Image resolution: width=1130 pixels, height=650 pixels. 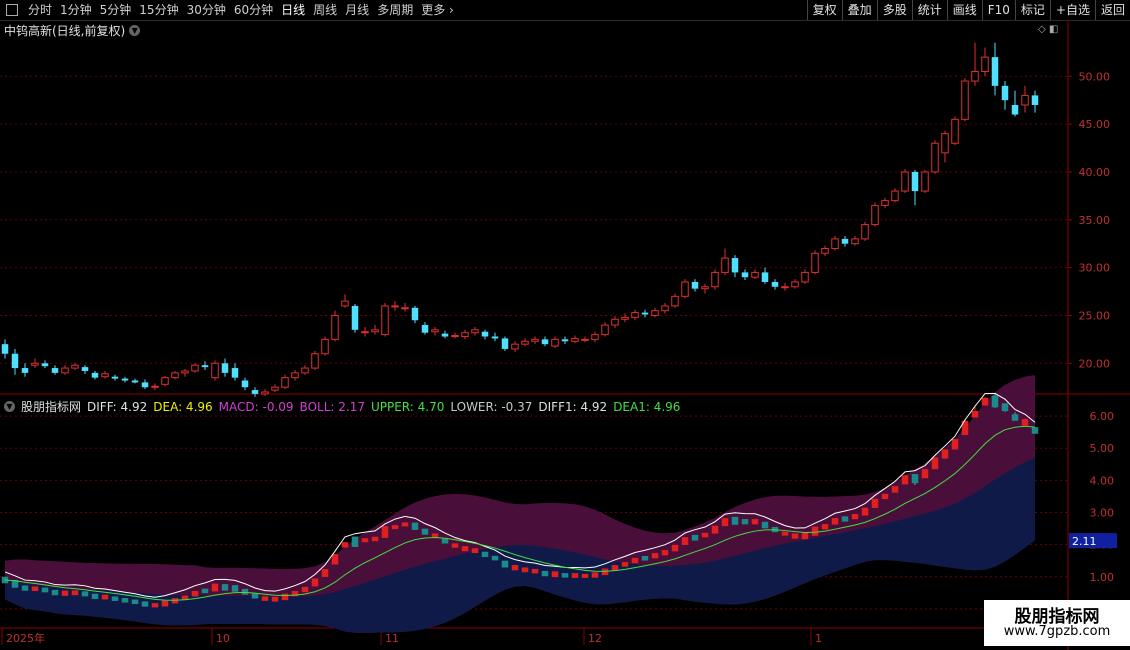 I want to click on watermark: 股朋指标网 www.7gpzb.com, so click(x=1057, y=623).